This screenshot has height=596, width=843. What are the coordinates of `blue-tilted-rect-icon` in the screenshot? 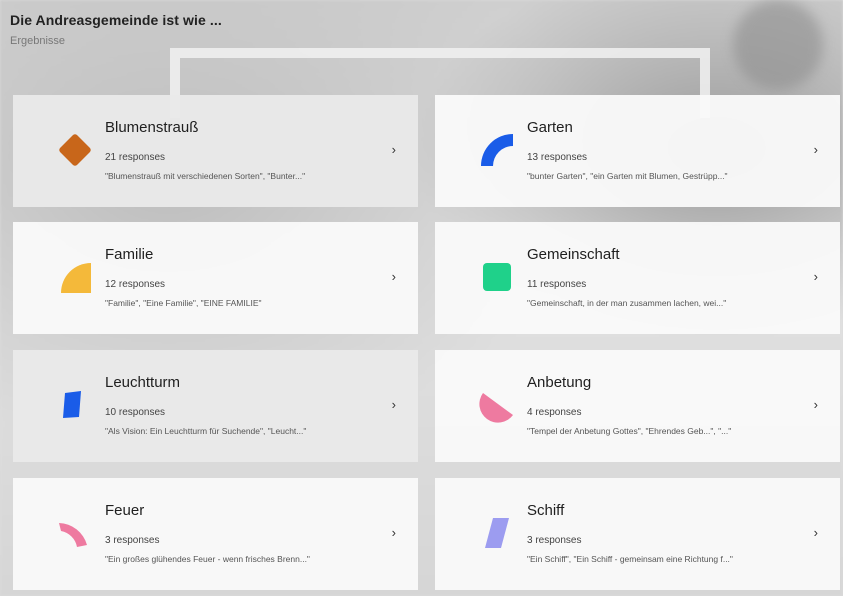 It's located at (72, 404).